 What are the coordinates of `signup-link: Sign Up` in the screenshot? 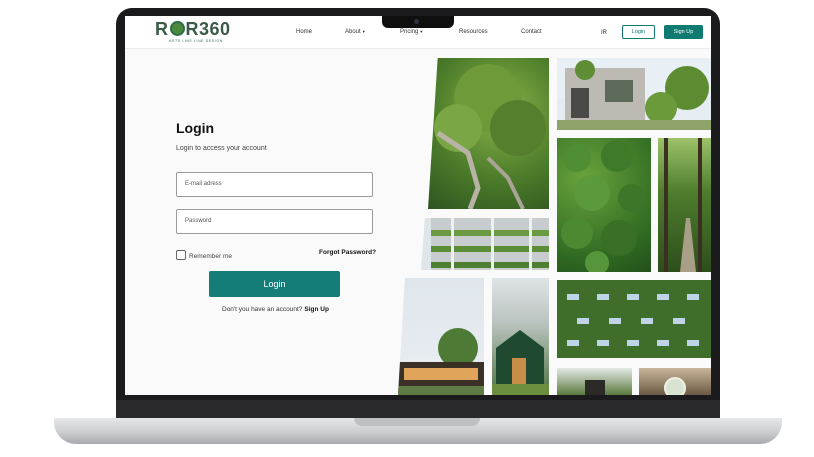 It's located at (316, 309).